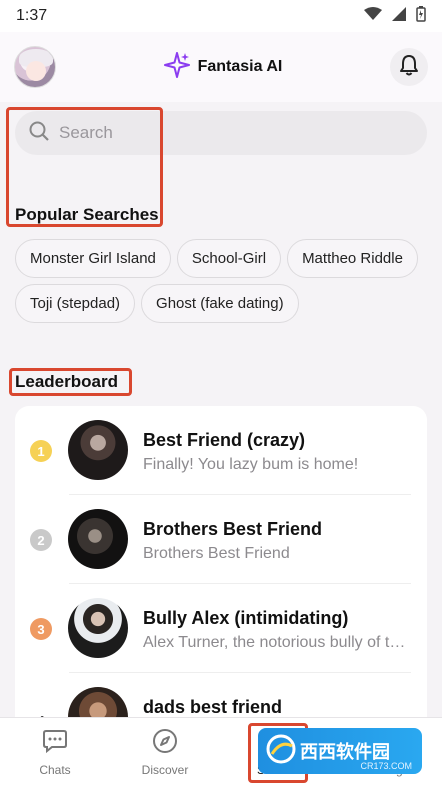 The width and height of the screenshot is (442, 786). What do you see at coordinates (176, 67) in the screenshot?
I see `sparkle-icon` at bounding box center [176, 67].